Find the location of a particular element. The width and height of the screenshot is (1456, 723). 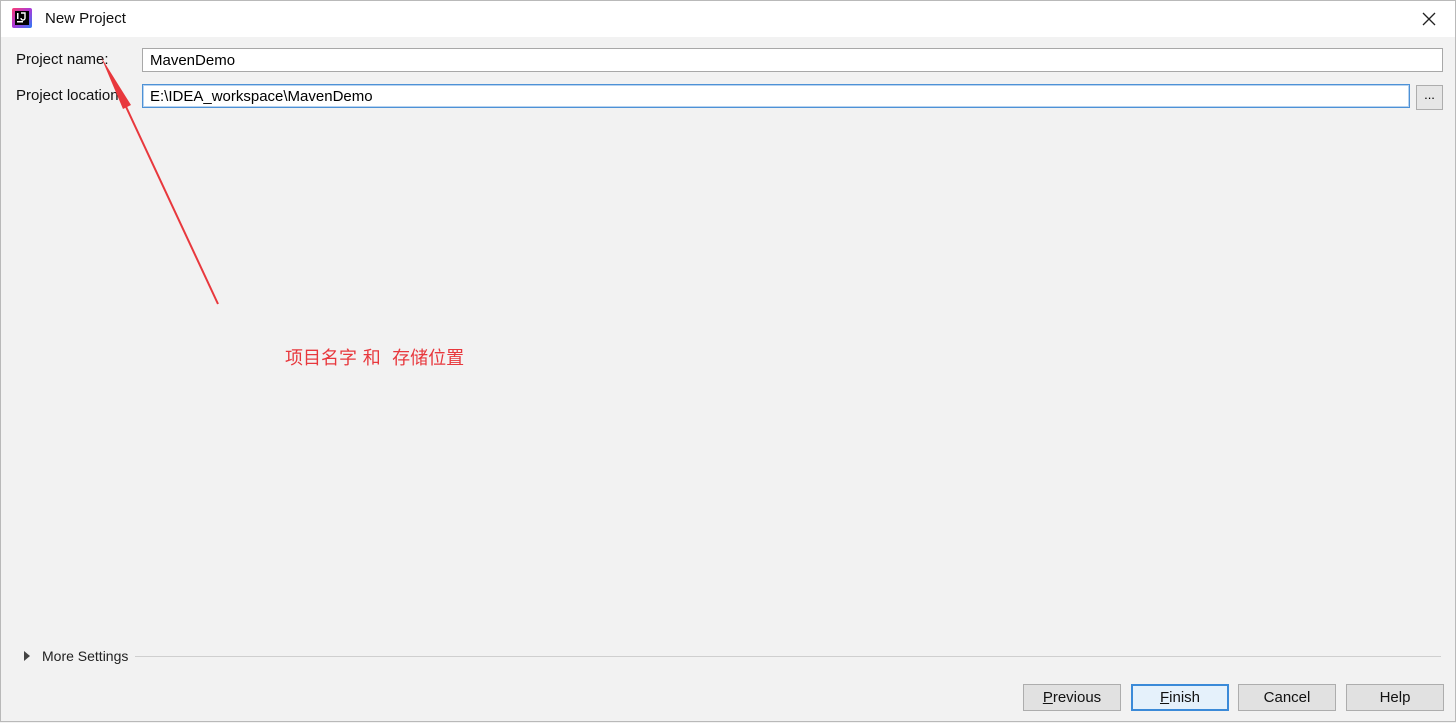

title-bar: New Project is located at coordinates (728, 19).